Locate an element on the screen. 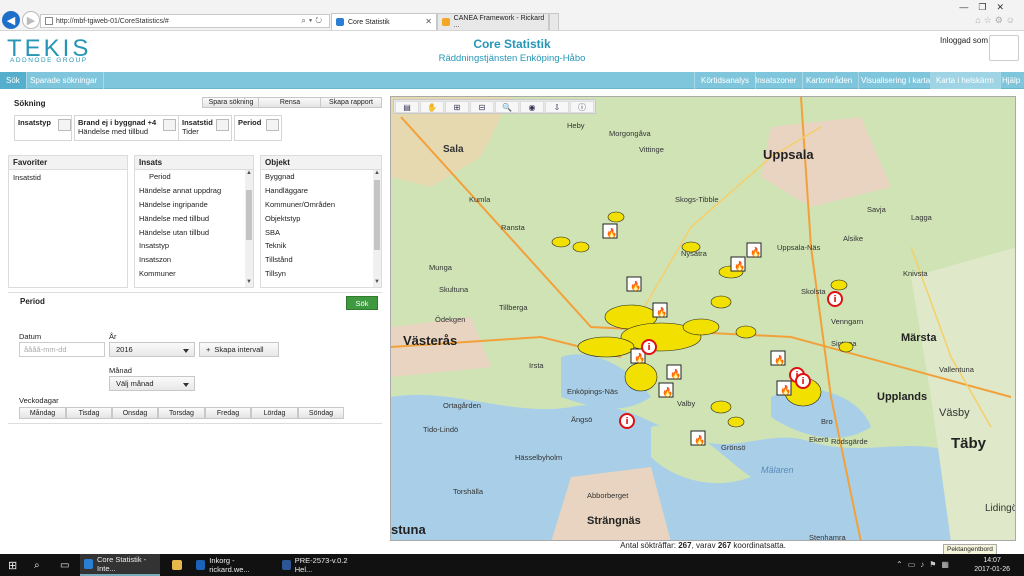  back-icon: ◀ is located at coordinates (11, 20).